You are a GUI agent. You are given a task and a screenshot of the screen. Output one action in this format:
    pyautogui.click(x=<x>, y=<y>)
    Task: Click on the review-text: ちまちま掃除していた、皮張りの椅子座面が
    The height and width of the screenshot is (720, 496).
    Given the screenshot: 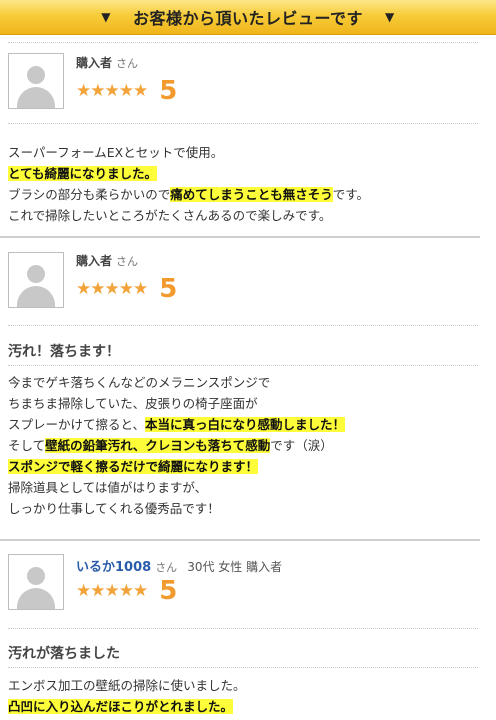 What is the action you would take?
    pyautogui.click(x=133, y=403)
    